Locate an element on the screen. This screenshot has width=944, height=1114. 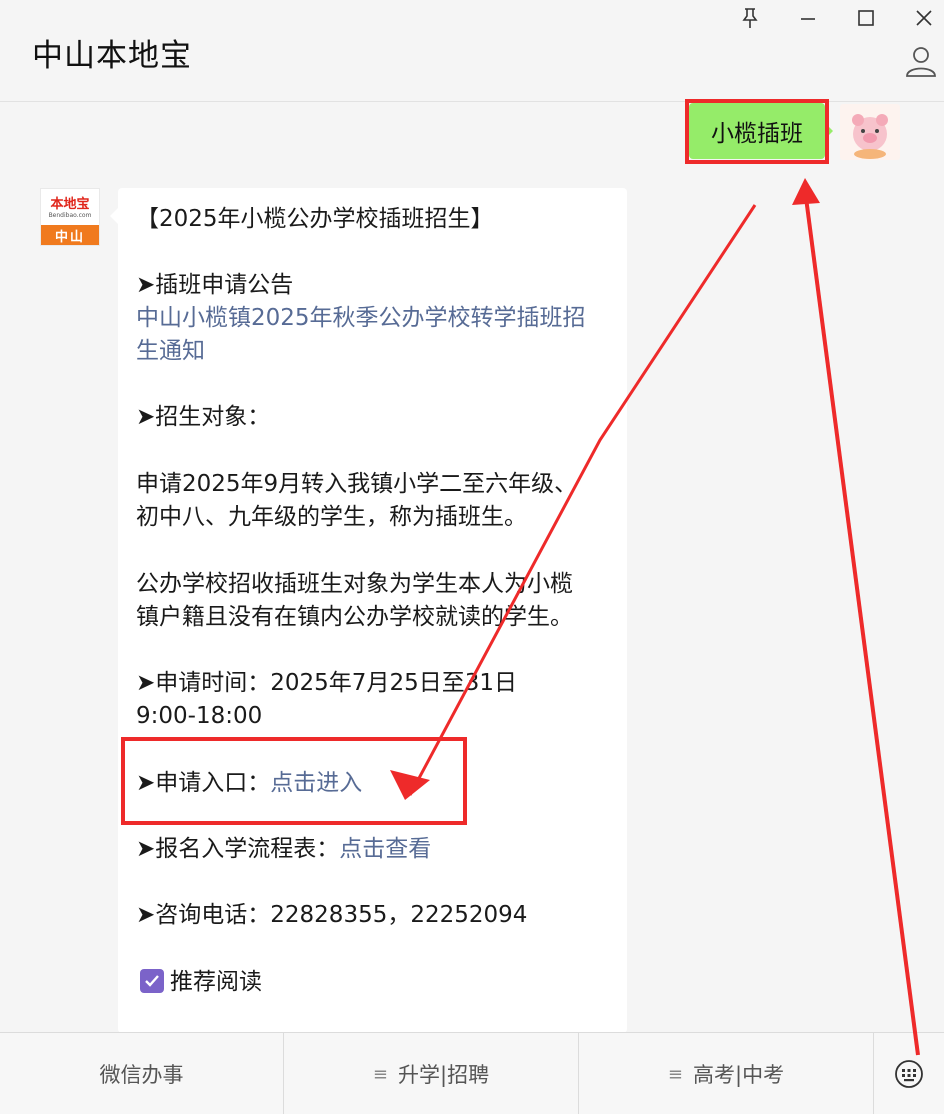
keyboard-icon is located at coordinates (909, 1074).